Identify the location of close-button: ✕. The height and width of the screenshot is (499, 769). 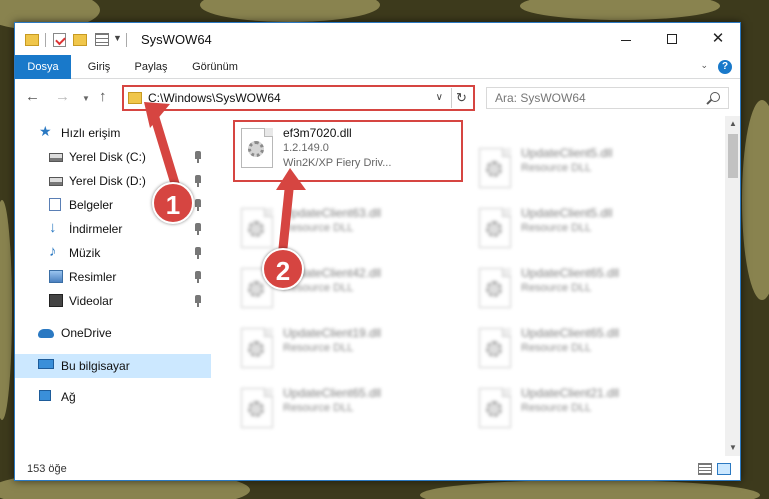
(717, 39).